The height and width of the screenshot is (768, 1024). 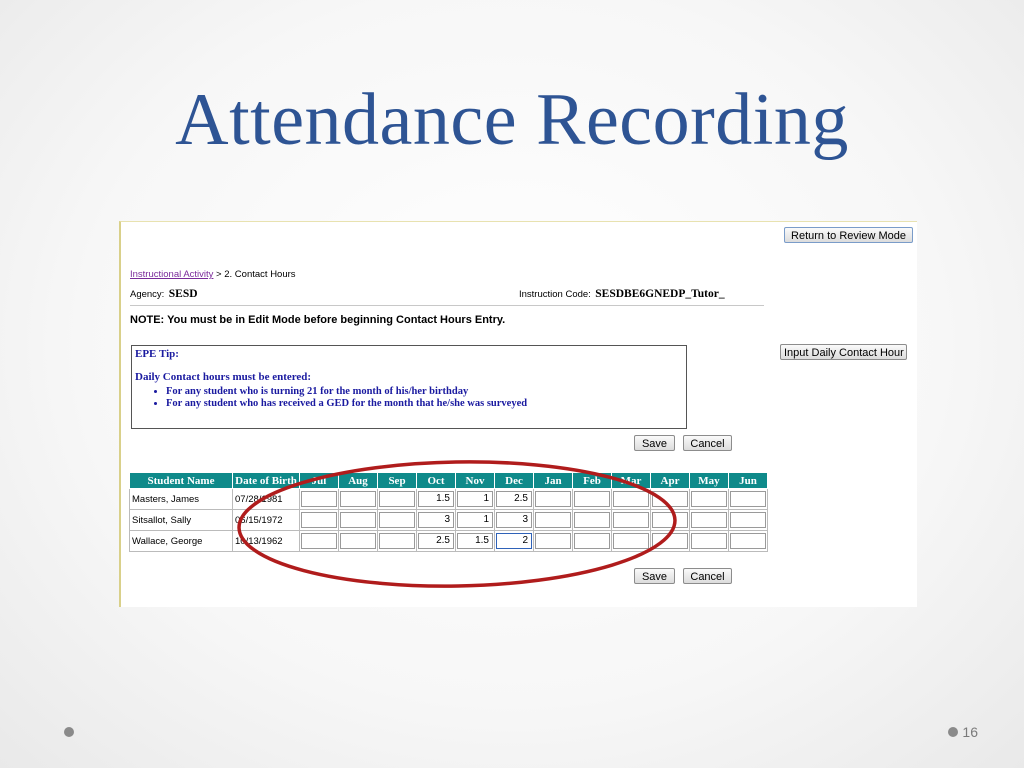 I want to click on slide-title: Attendance Recording, so click(x=512, y=120).